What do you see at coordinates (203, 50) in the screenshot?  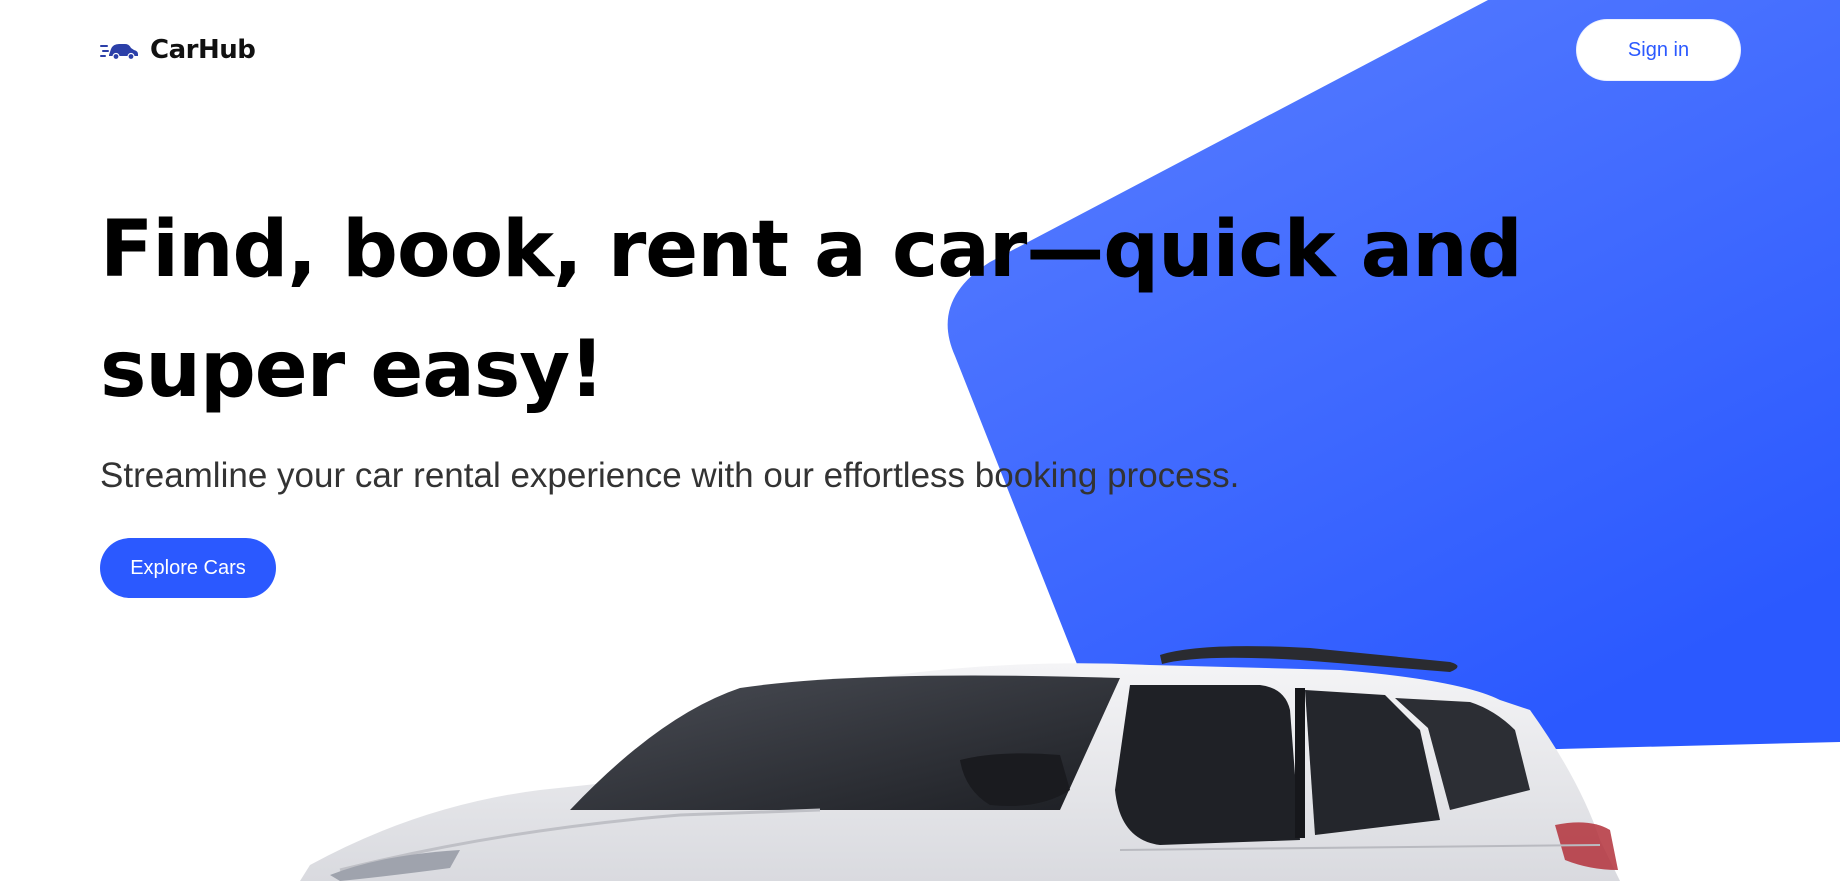 I see `brand-name: CarHub` at bounding box center [203, 50].